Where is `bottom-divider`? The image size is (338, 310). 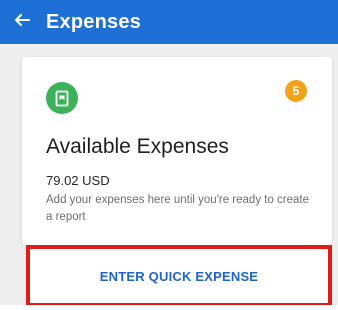
bottom-divider is located at coordinates (169, 307).